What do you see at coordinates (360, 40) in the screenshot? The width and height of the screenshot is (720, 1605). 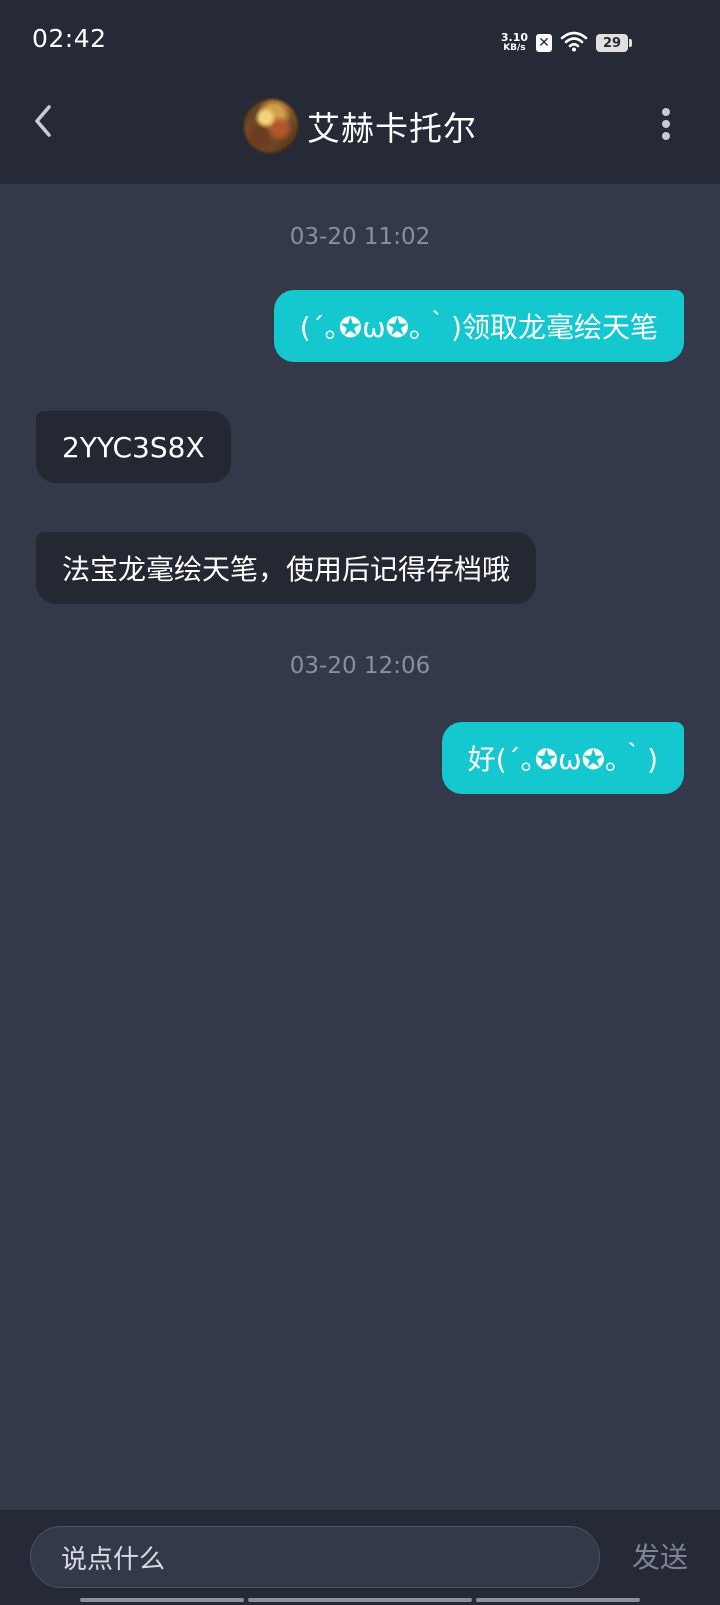 I see `status-bar: 02:42 3.10 KB/s ✕ 29` at bounding box center [360, 40].